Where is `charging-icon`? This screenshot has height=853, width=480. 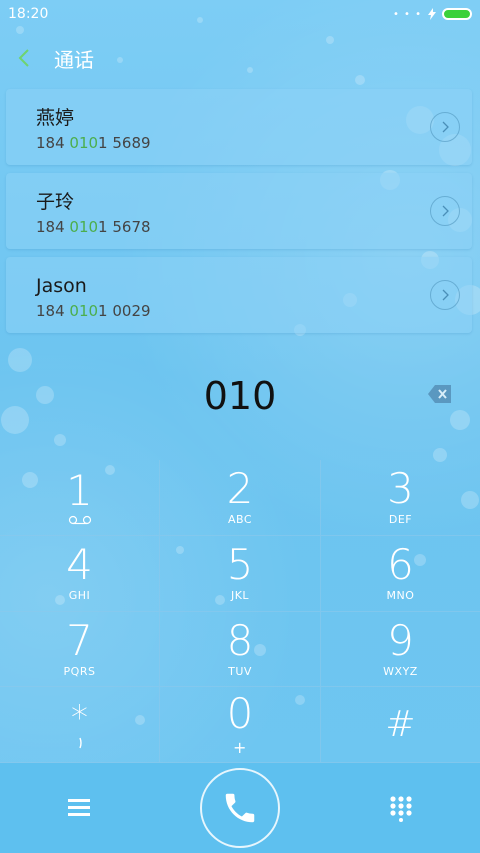
charging-icon is located at coordinates (432, 14).